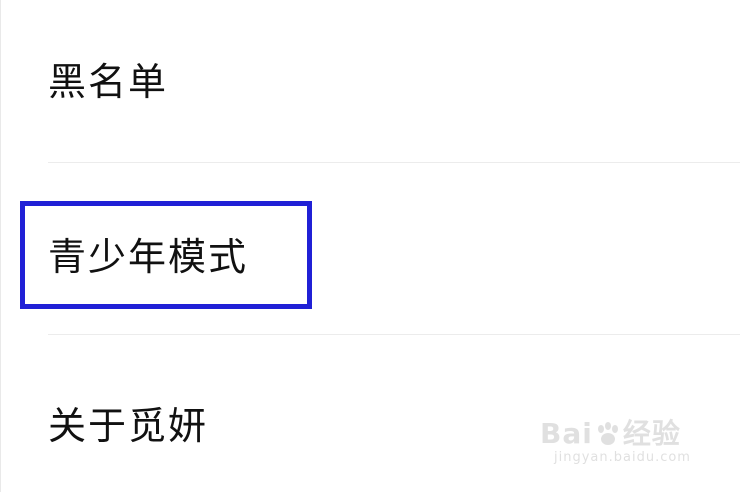 This screenshot has width=740, height=492. I want to click on baidu-jingyan-watermark: Bai 经验 jingyan.baidu.com, so click(620, 443).